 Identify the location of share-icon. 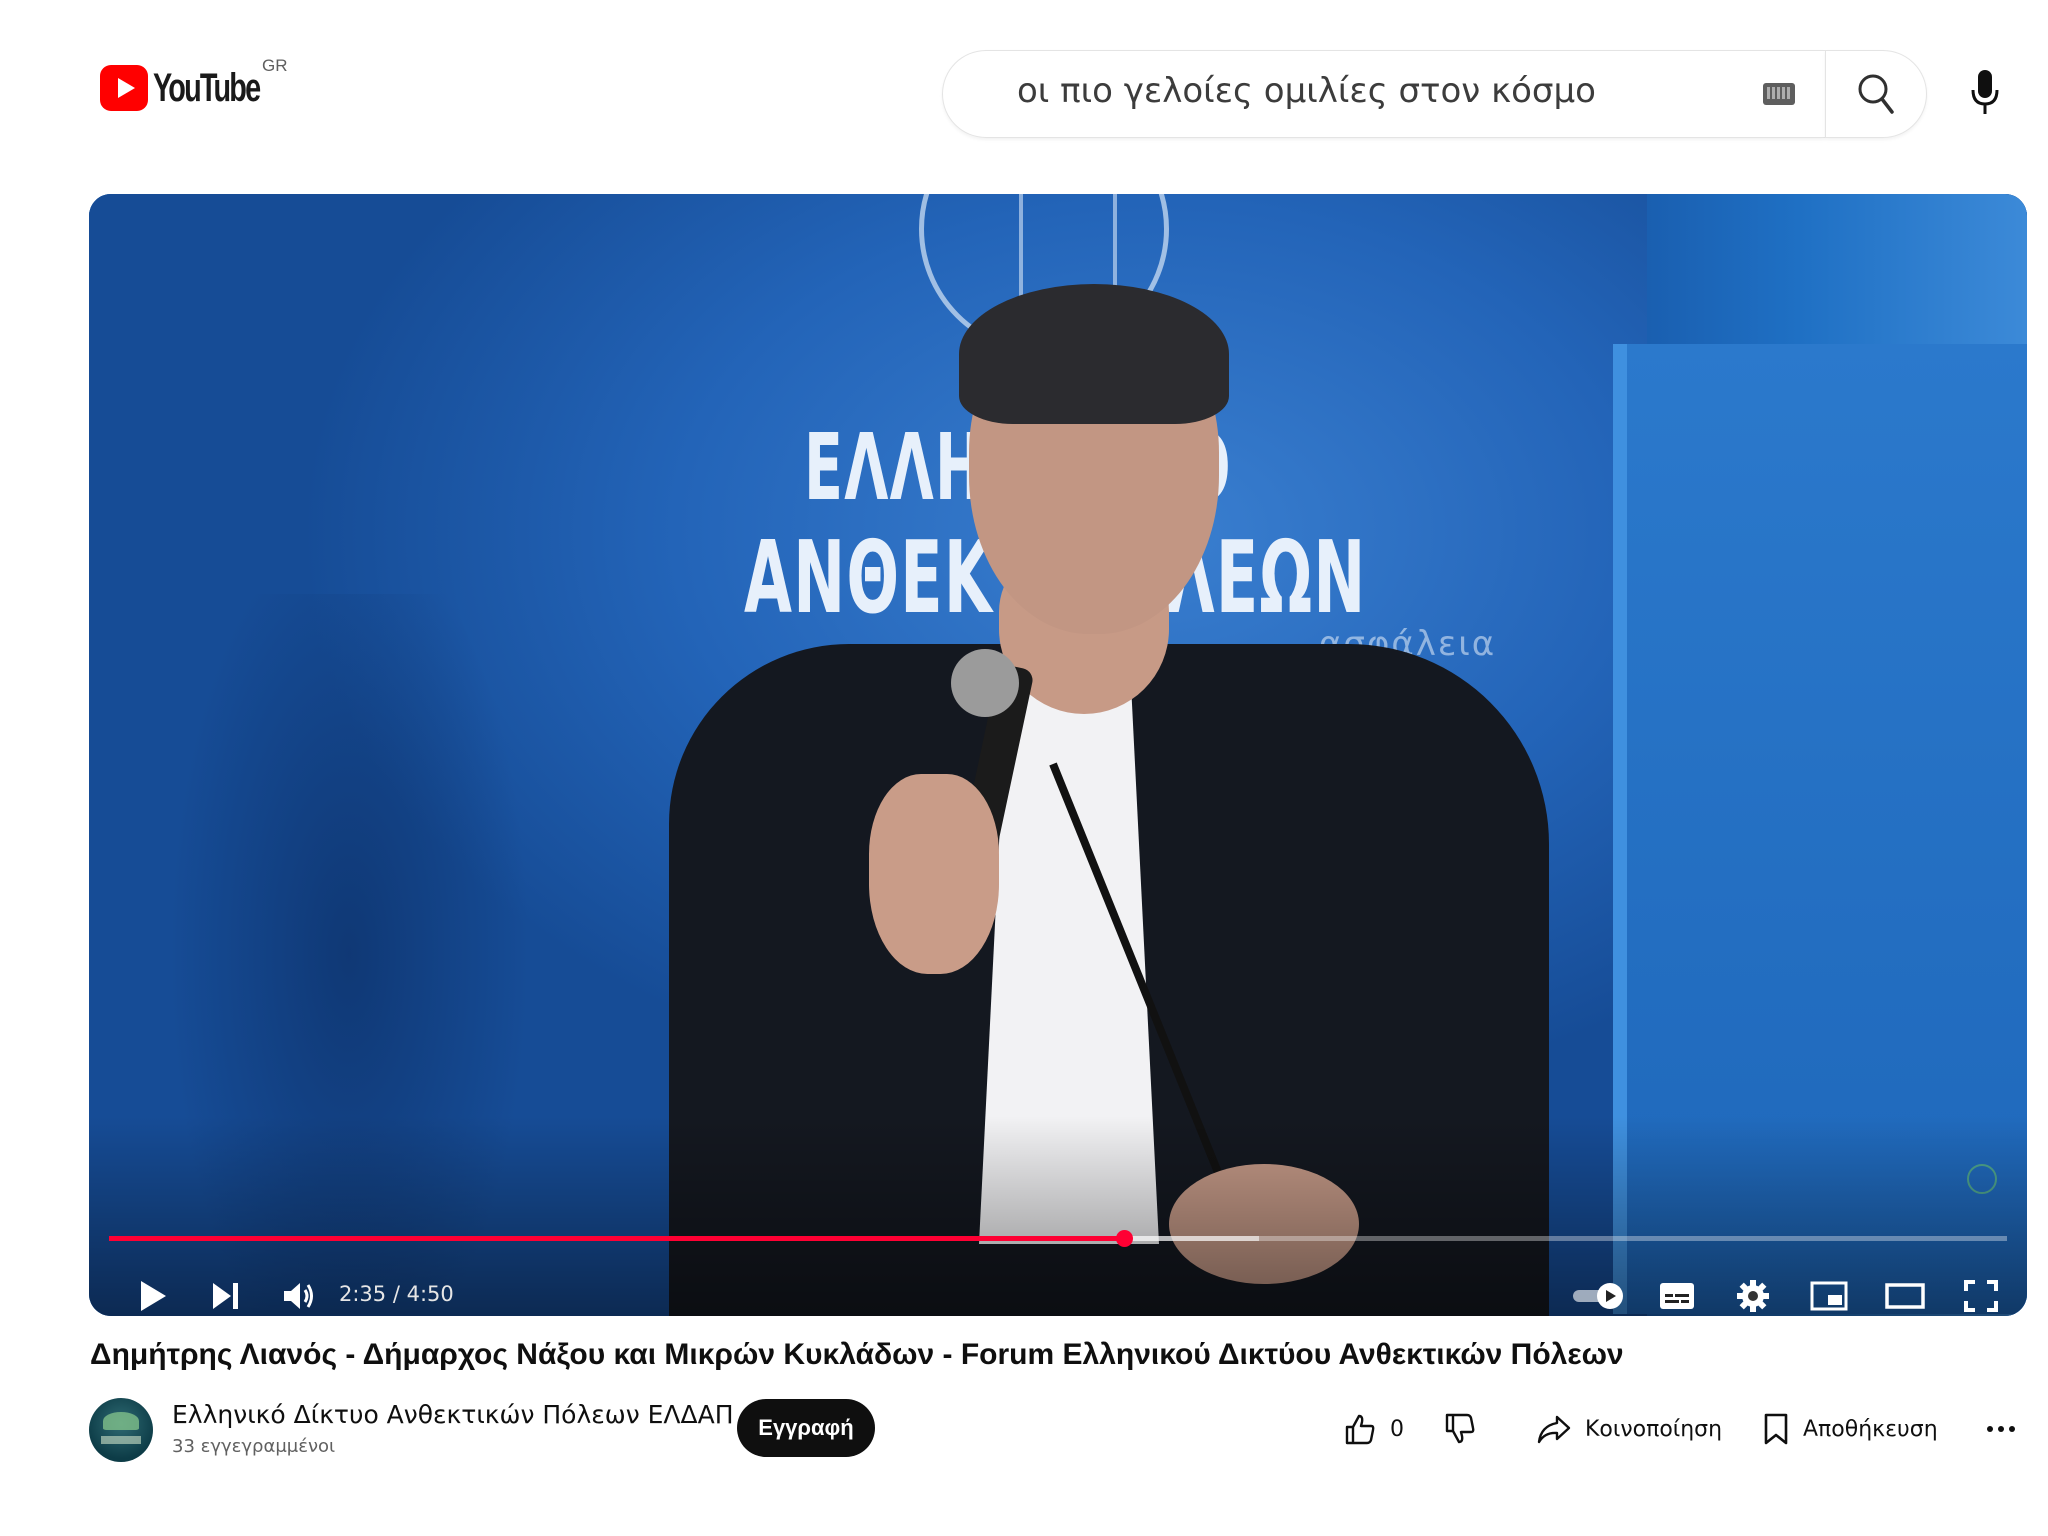
(1554, 1429).